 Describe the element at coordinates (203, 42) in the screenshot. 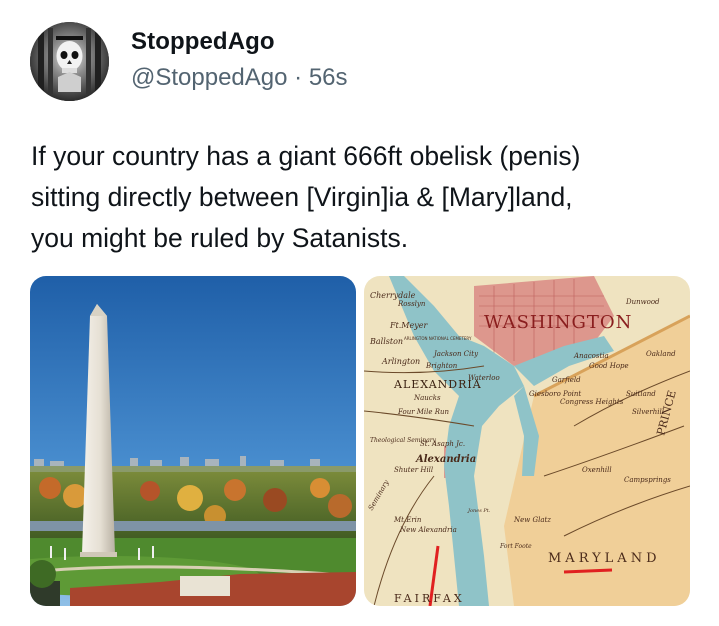

I see `author-name: StoppedAgo` at that location.